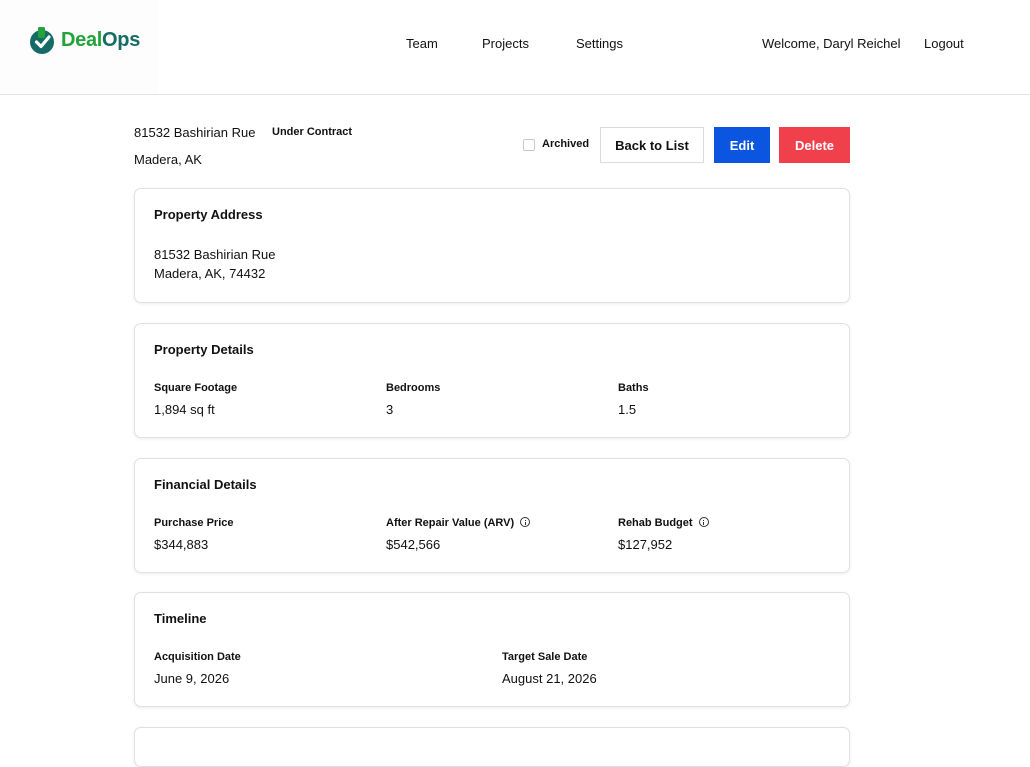 Image resolution: width=1030 pixels, height=767 pixels. I want to click on card-title: Property Address, so click(208, 214).